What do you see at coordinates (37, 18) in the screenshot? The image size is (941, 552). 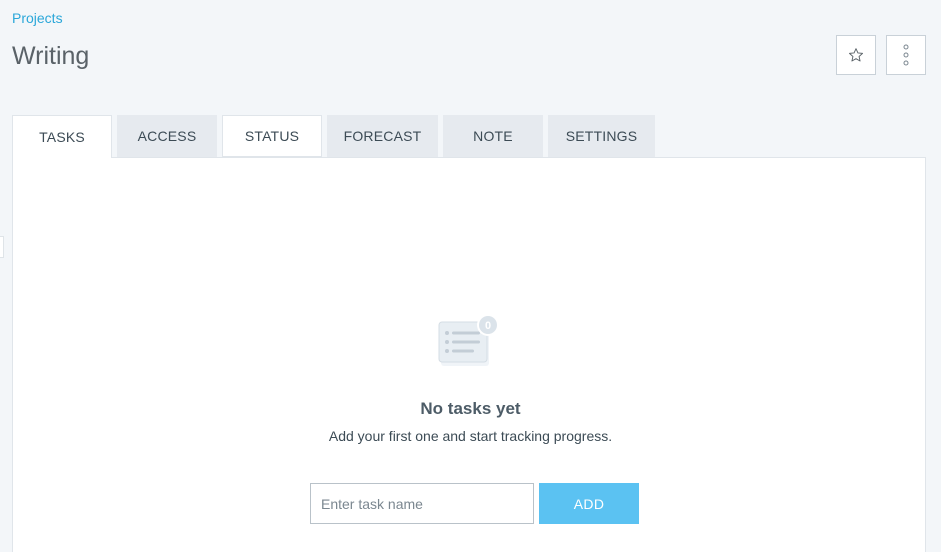 I see `breadcrumb-projects: Projects` at bounding box center [37, 18].